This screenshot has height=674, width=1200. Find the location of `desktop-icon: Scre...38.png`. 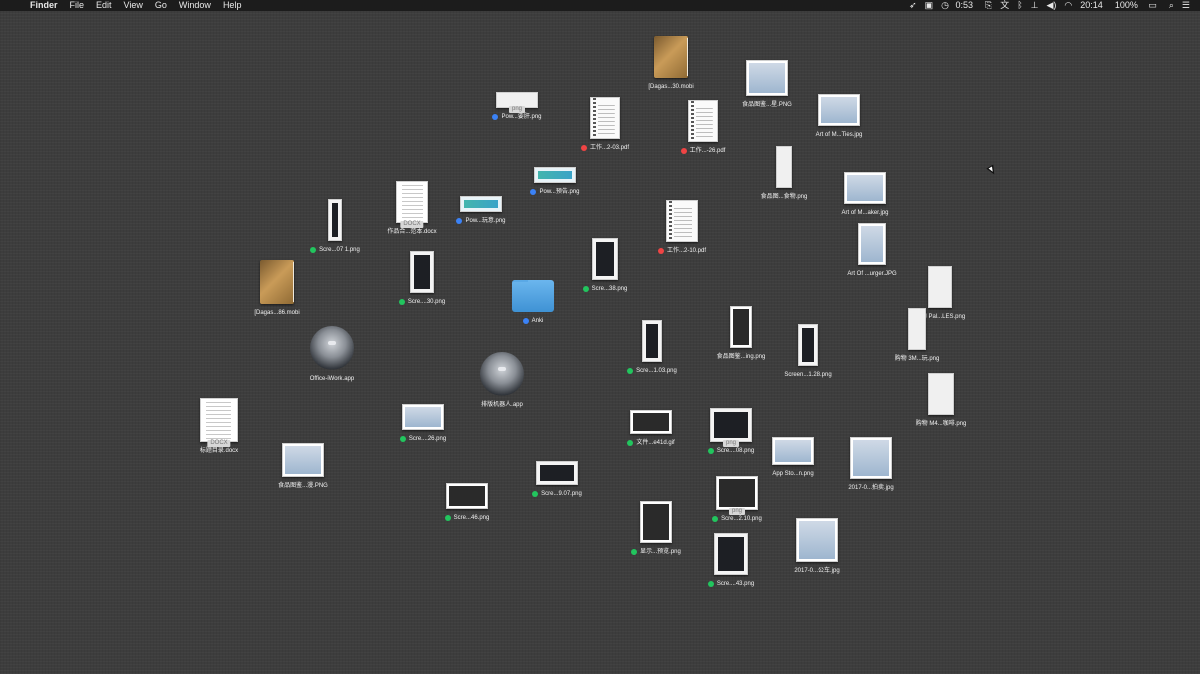

desktop-icon: Scre...38.png is located at coordinates (605, 265).